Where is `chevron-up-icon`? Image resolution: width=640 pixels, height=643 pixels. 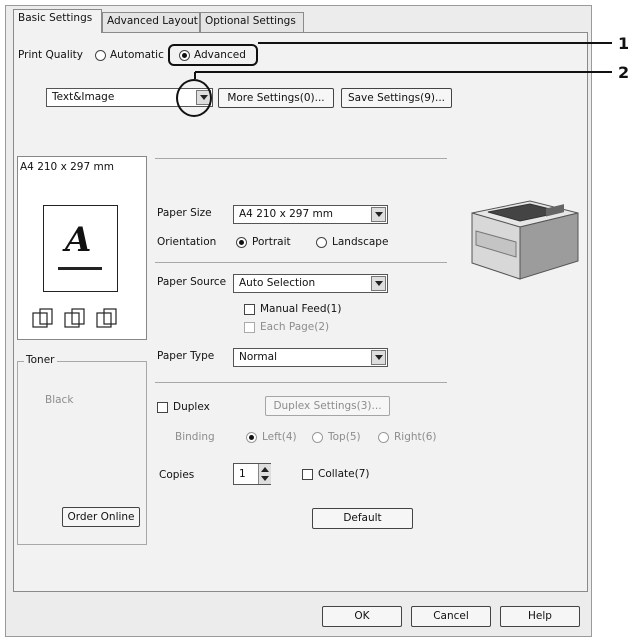
chevron-up-icon is located at coordinates (265, 469).